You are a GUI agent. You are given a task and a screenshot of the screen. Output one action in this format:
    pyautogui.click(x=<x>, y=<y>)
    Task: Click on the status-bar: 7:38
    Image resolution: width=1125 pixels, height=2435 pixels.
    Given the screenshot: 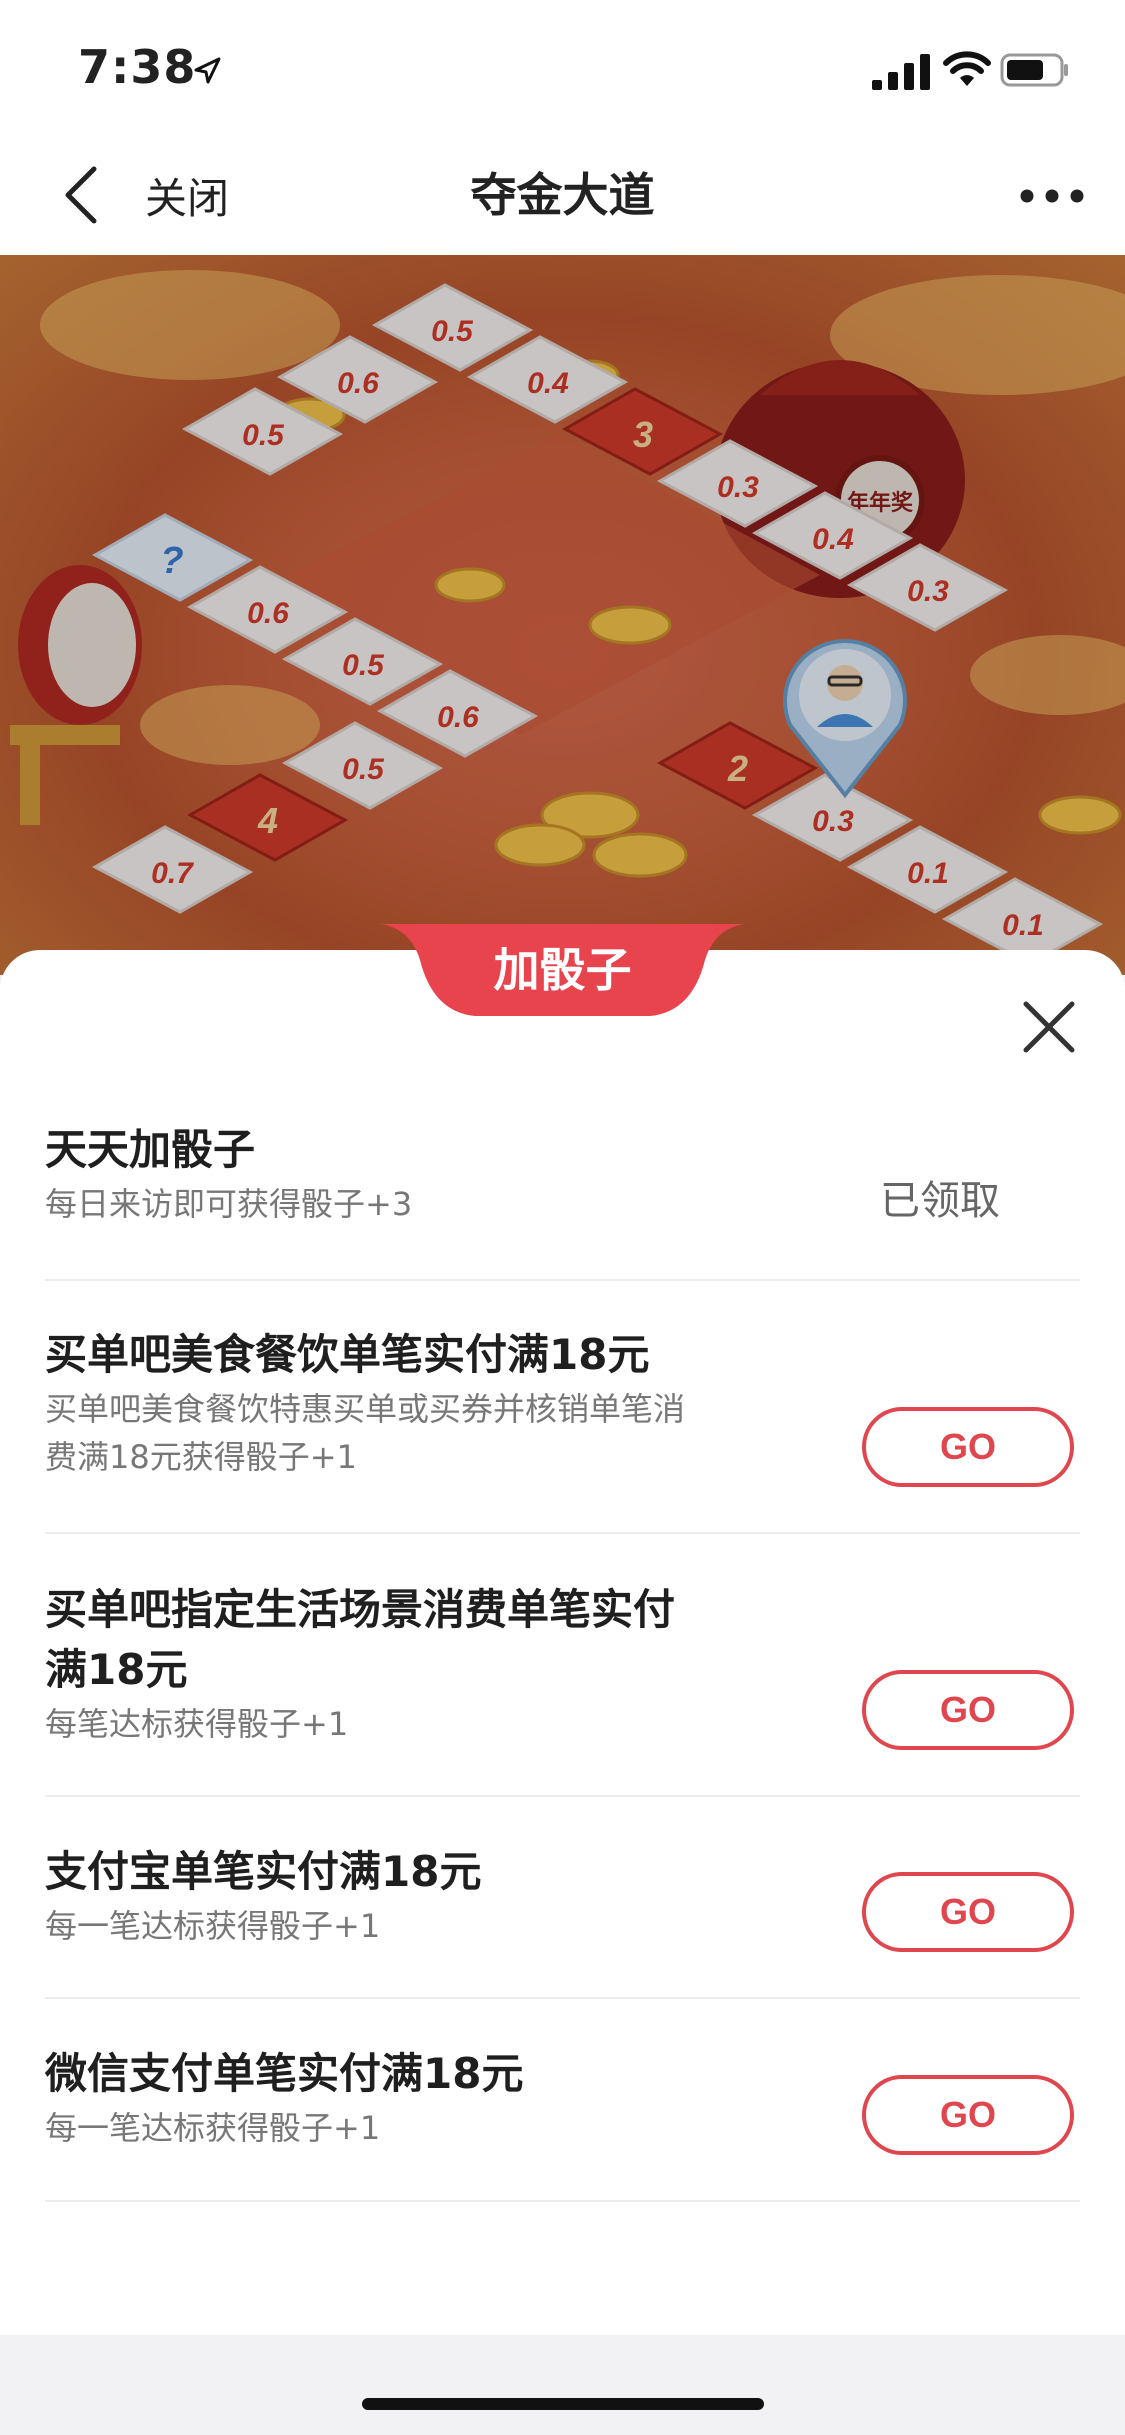 What is the action you would take?
    pyautogui.click(x=562, y=67)
    